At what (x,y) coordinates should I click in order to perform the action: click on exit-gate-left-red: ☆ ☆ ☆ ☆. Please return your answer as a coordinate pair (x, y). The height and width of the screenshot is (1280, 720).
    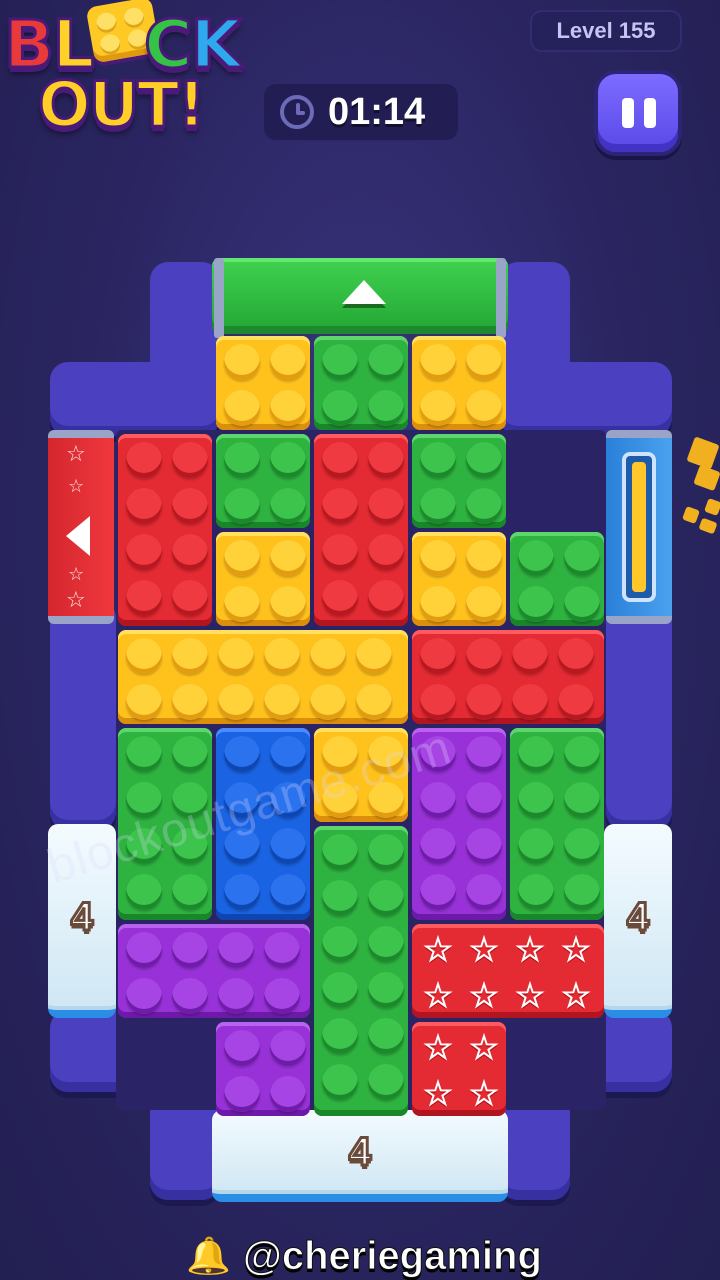
    Looking at the image, I should click on (81, 527).